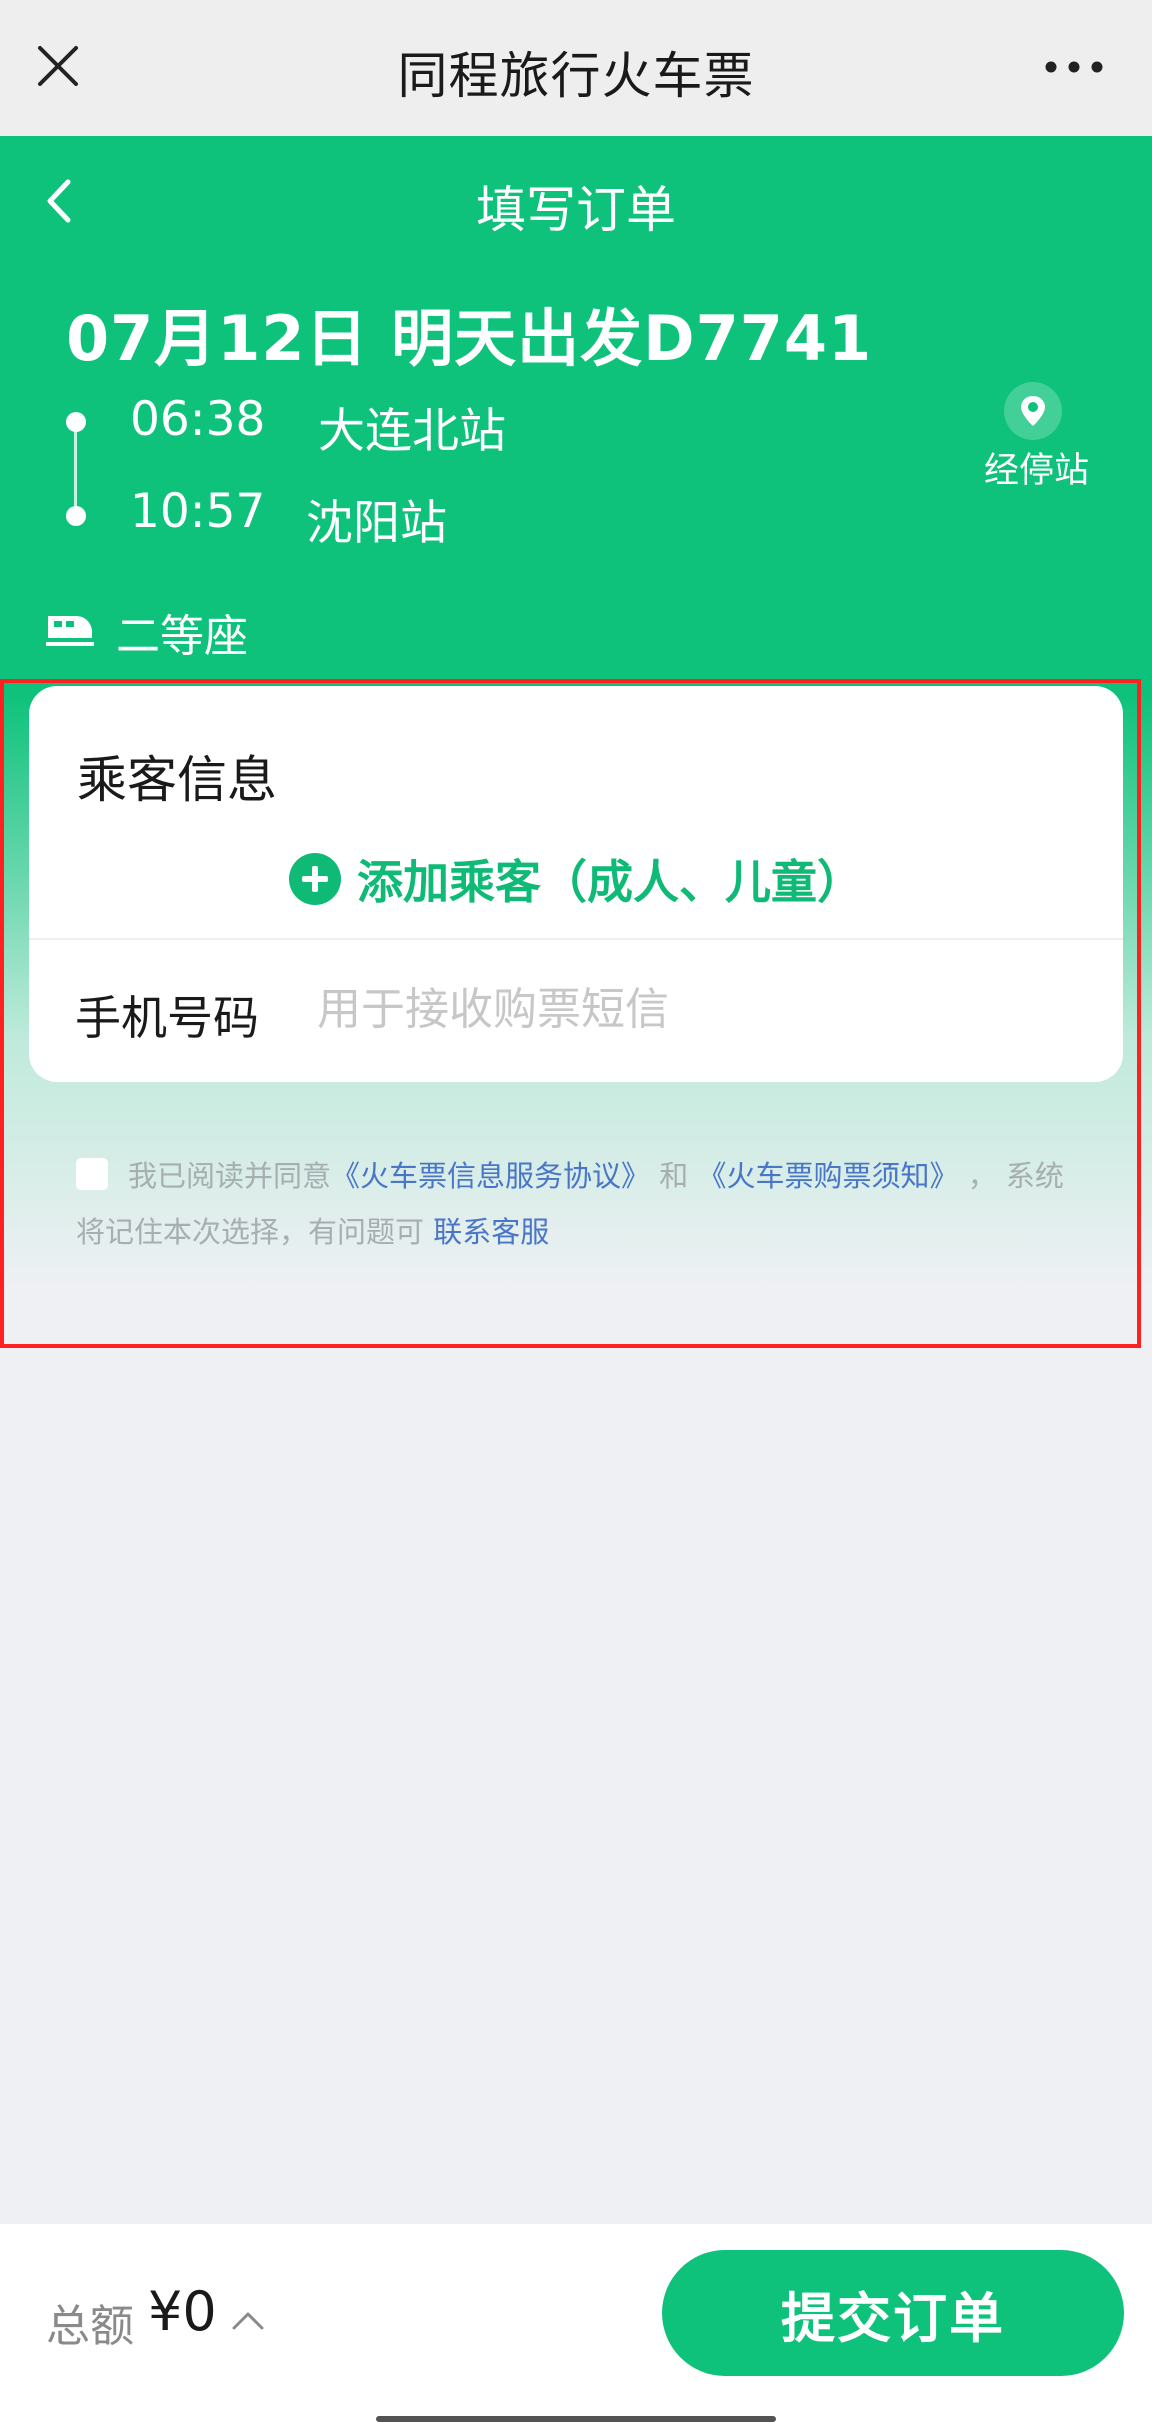 Image resolution: width=1152 pixels, height=2422 pixels. I want to click on bottom-bar: 总额 ¥0 提交订单, so click(576, 2323).